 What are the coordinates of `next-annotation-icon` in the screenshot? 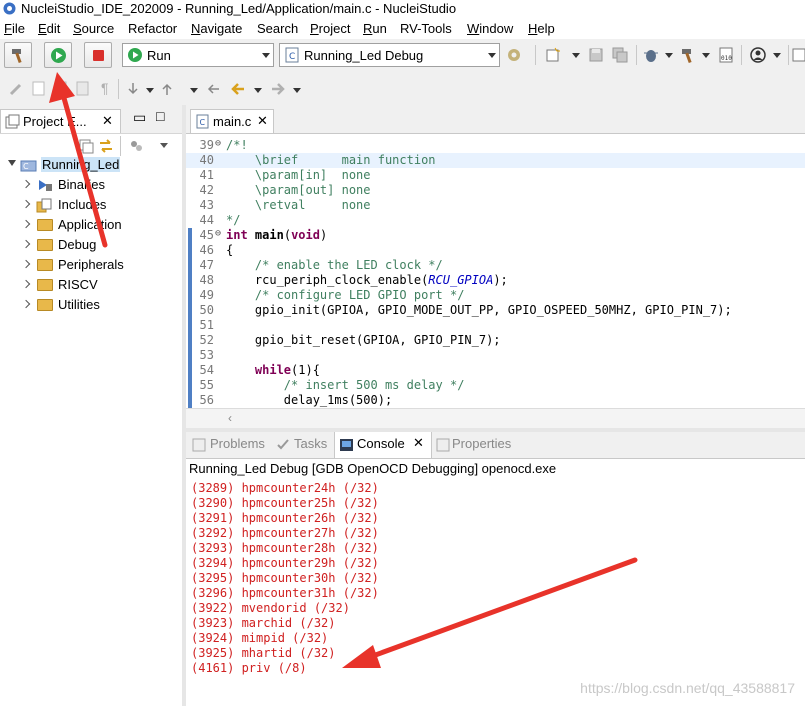 It's located at (133, 89).